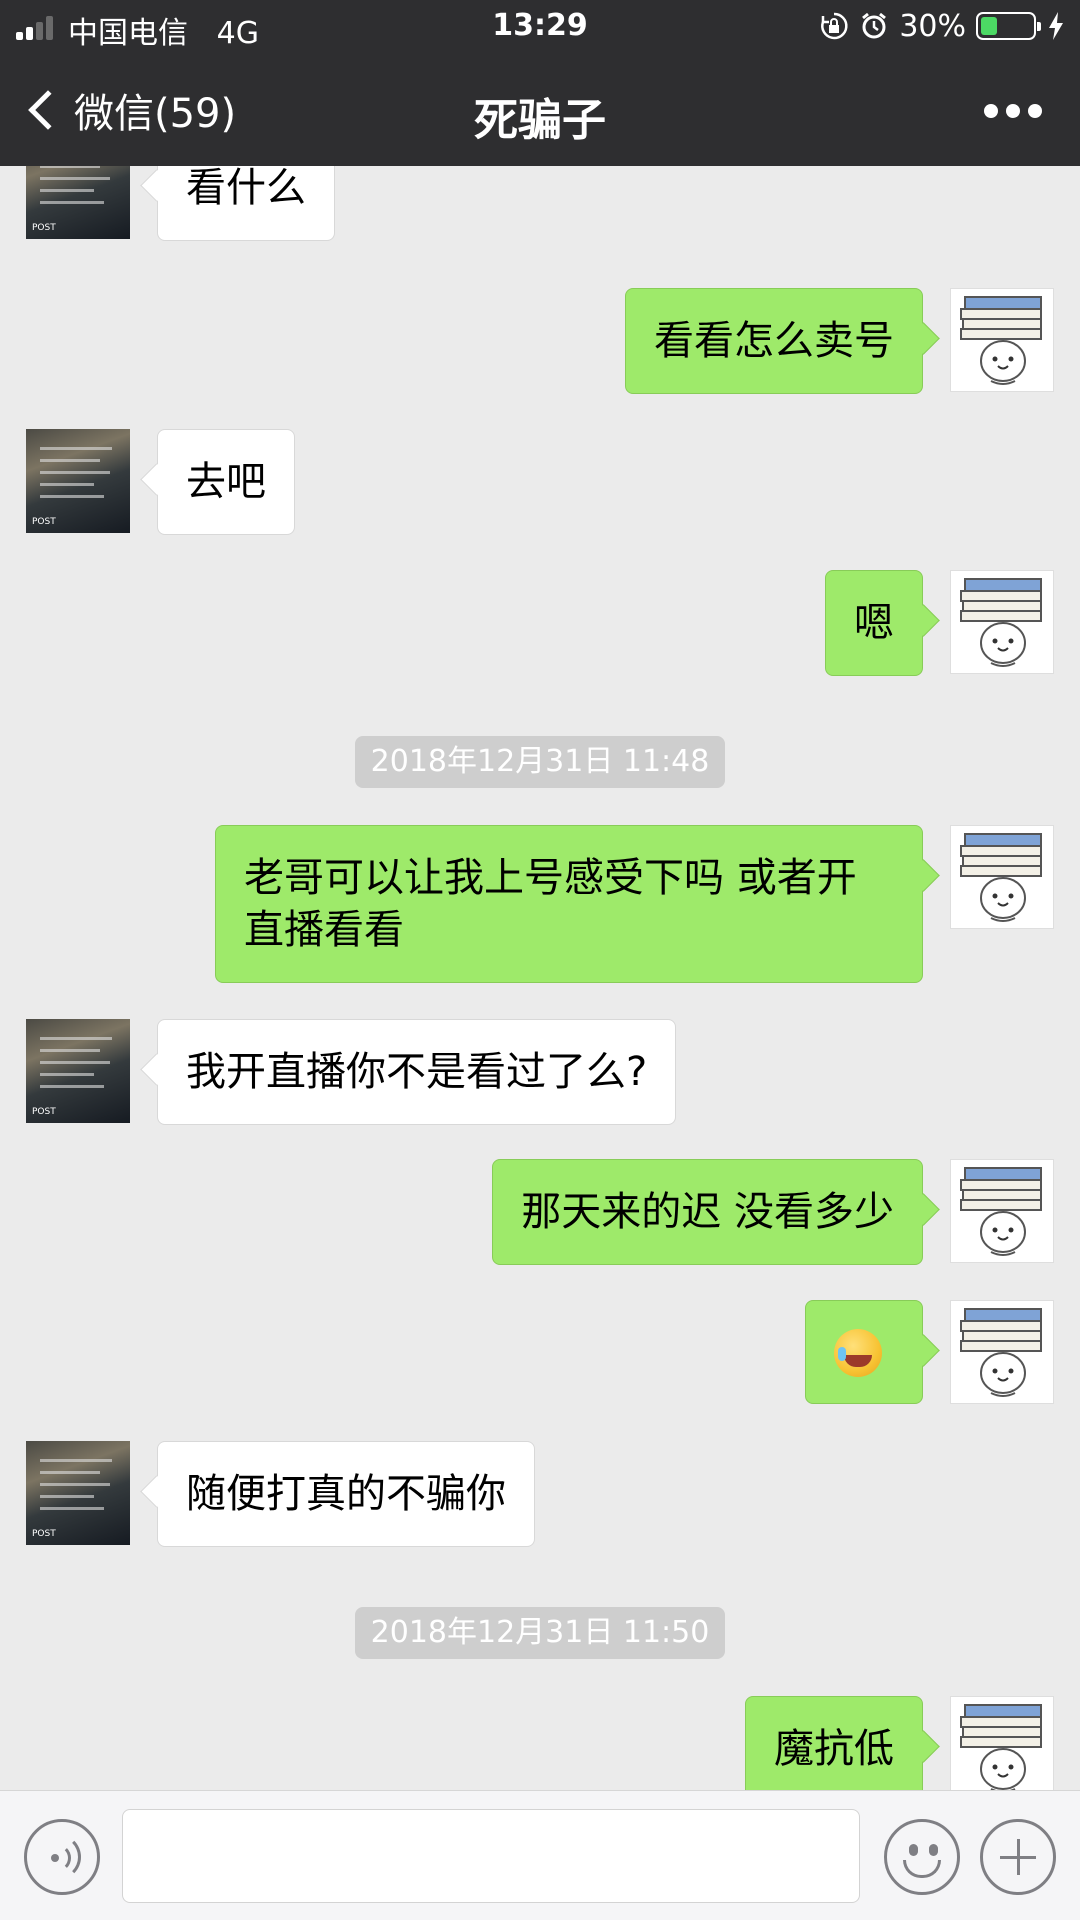 This screenshot has width=1080, height=1920. What do you see at coordinates (1013, 111) in the screenshot?
I see `more-dots-icon` at bounding box center [1013, 111].